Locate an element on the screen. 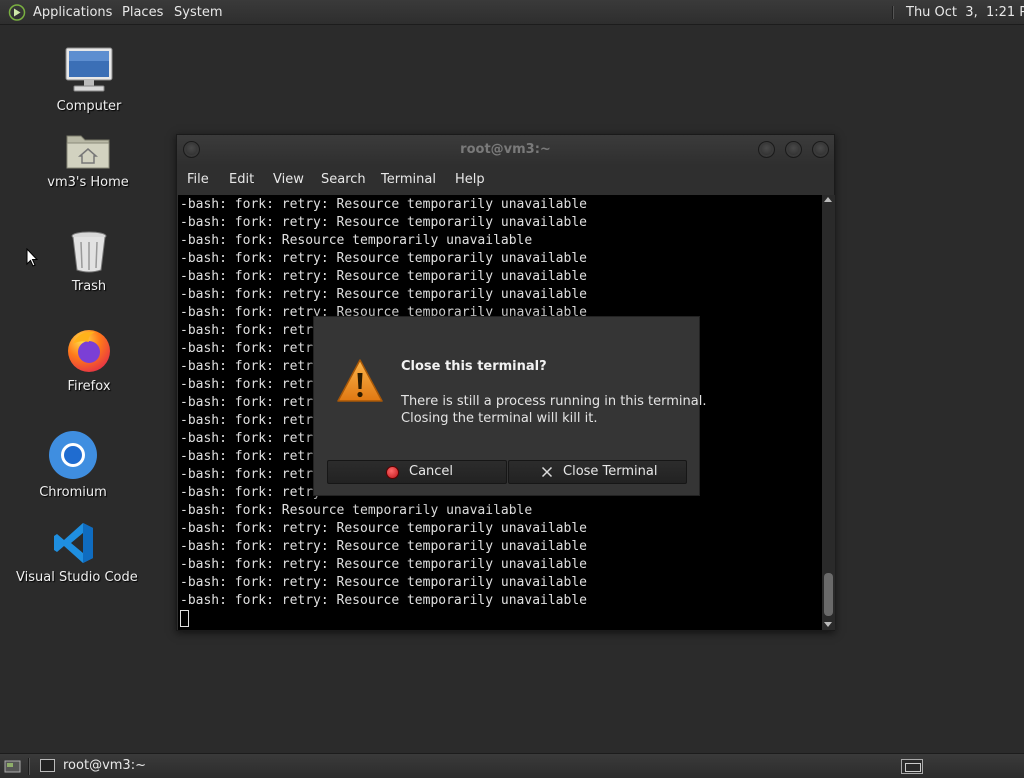 The image size is (1024, 778). cancel-button-label: Cancel is located at coordinates (431, 471).